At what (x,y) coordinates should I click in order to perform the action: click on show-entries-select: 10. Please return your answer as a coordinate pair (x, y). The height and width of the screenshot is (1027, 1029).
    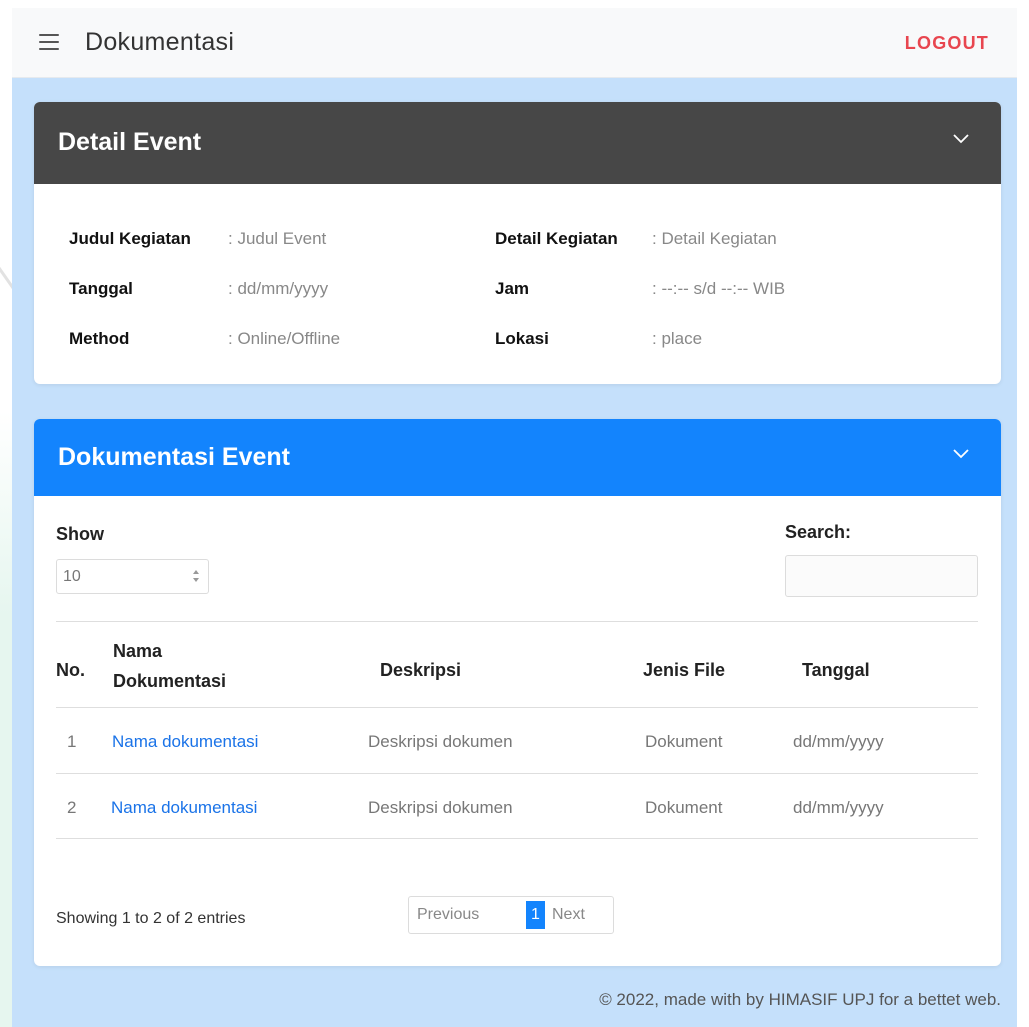
    Looking at the image, I should click on (132, 576).